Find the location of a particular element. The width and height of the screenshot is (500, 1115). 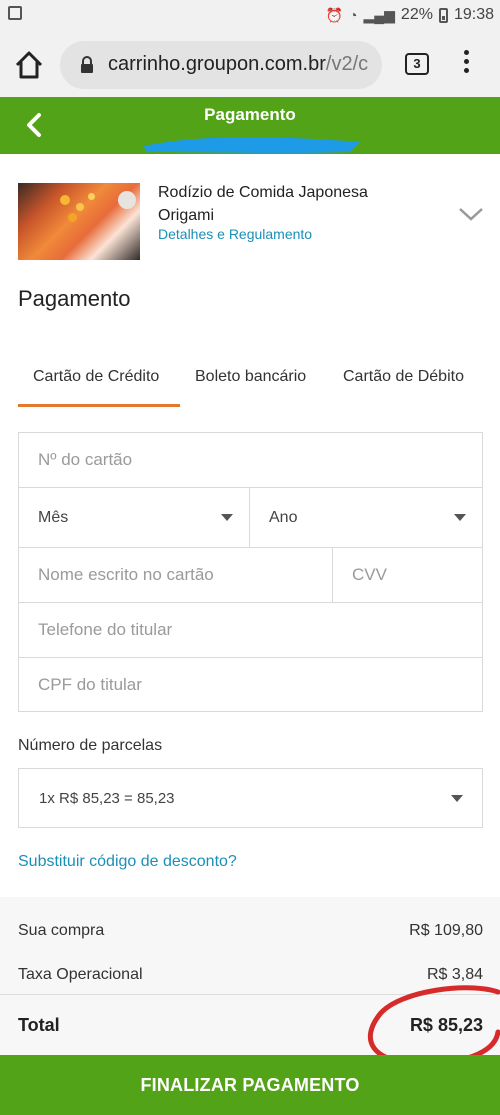

product-title: Rodízio de Comida Japonesa Origami is located at coordinates (263, 204).